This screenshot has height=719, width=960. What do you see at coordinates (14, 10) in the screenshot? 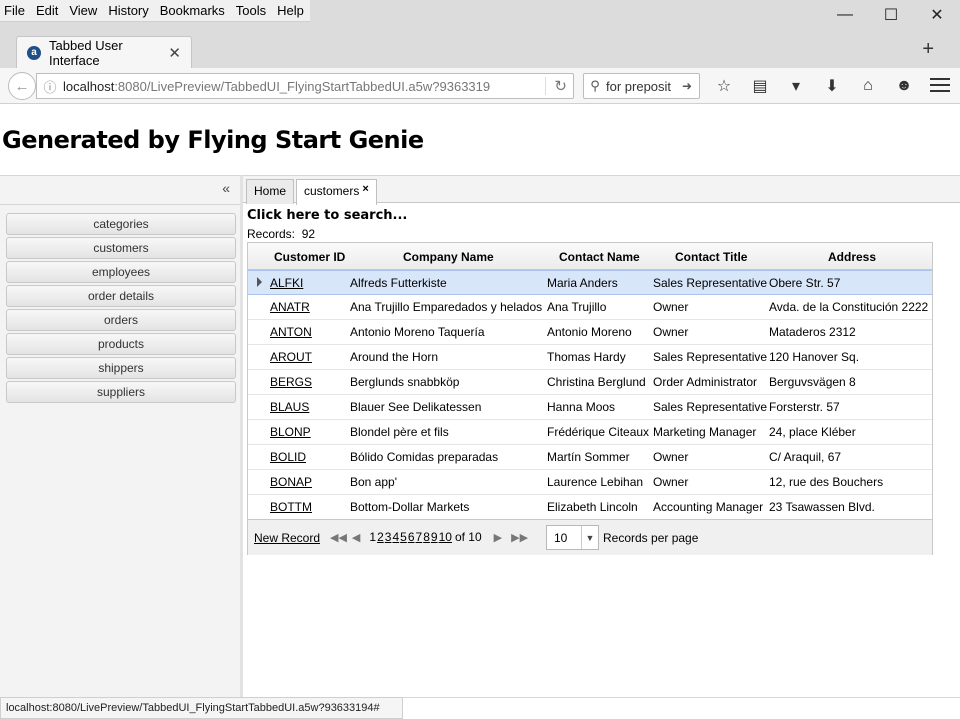
I see `menu-file: File` at bounding box center [14, 10].